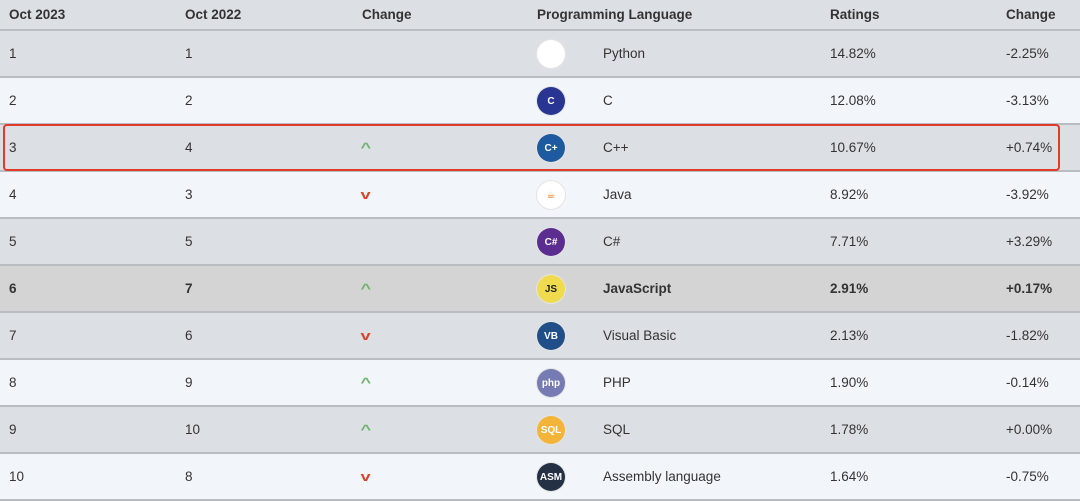 Image resolution: width=1080 pixels, height=501 pixels. What do you see at coordinates (616, 147) in the screenshot?
I see `language-name: C++` at bounding box center [616, 147].